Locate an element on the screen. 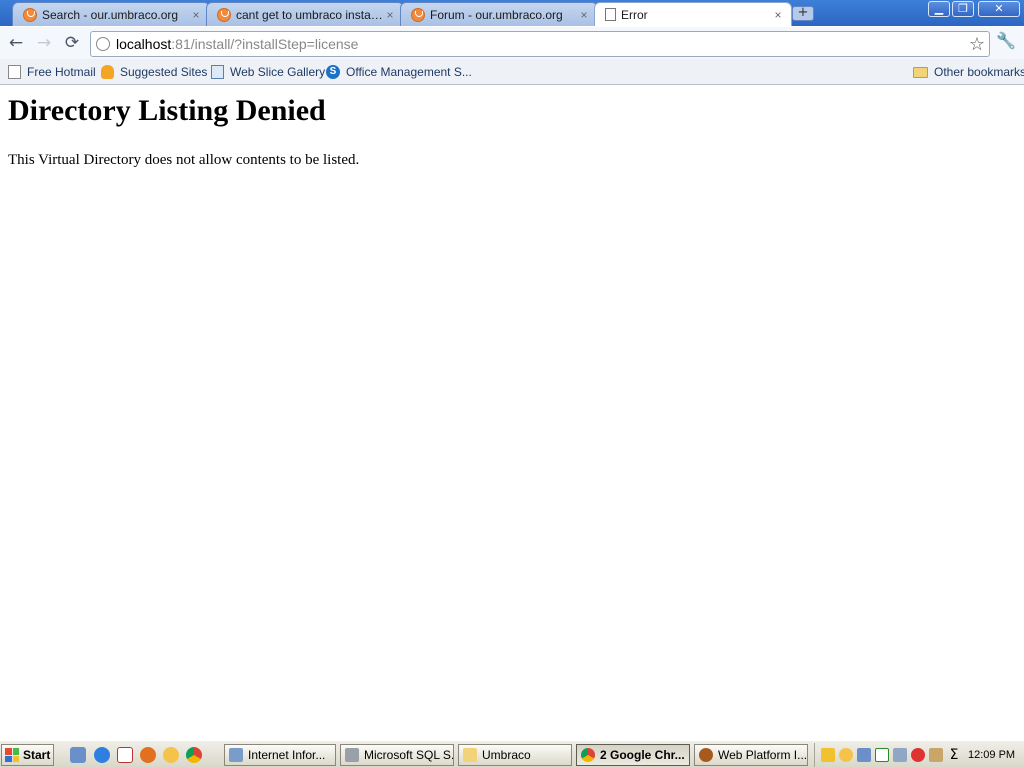  bulb-icon is located at coordinates (107, 72).